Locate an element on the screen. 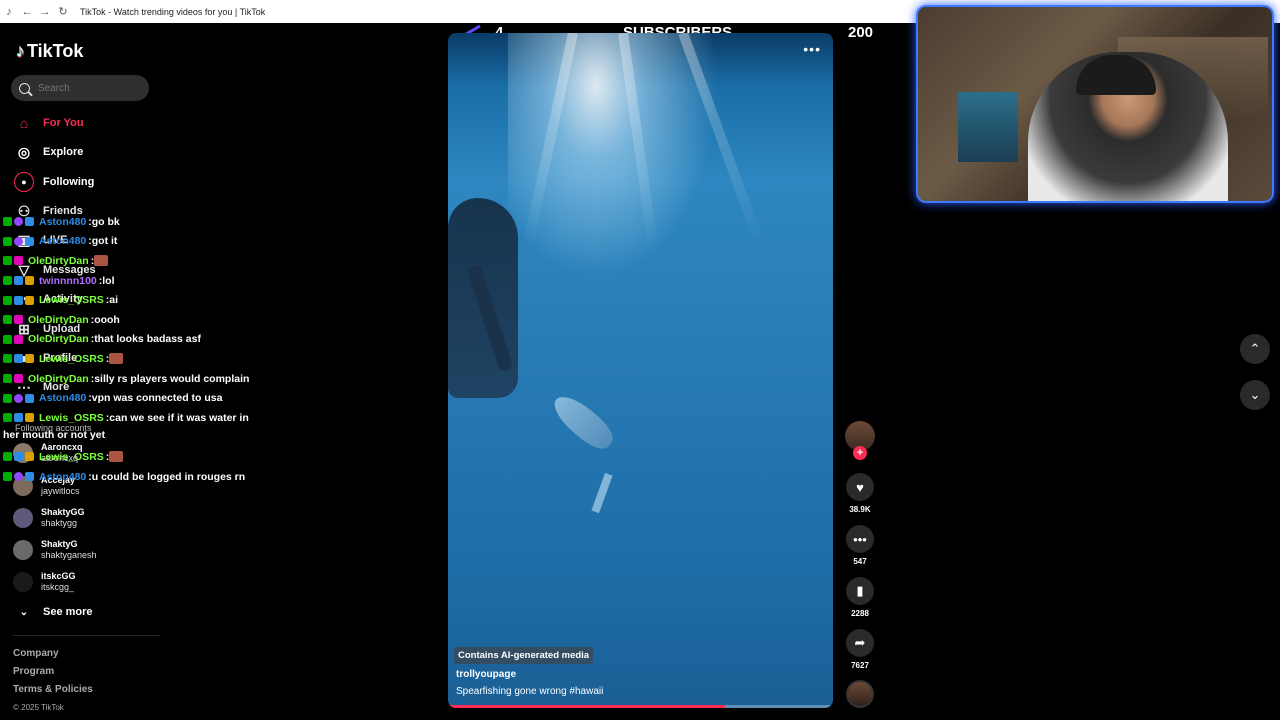 This screenshot has height=720, width=1280. bookmark-icon: ▮ is located at coordinates (860, 591).